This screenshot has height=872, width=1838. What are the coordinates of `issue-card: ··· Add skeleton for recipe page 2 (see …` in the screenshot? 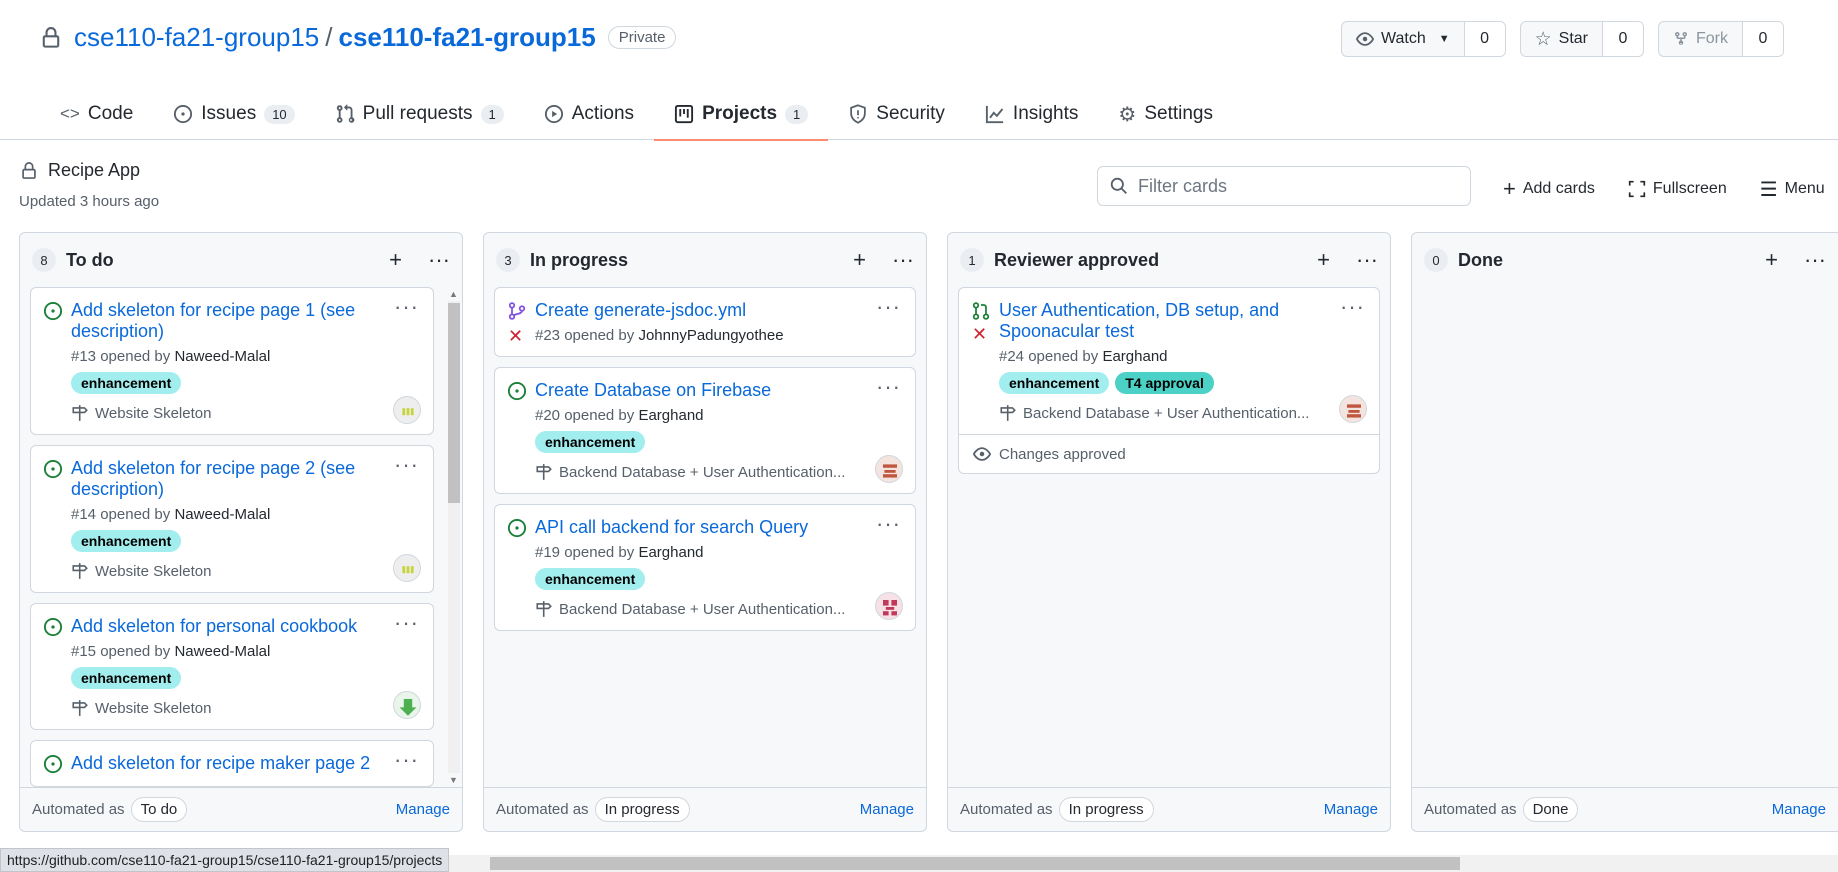 It's located at (232, 519).